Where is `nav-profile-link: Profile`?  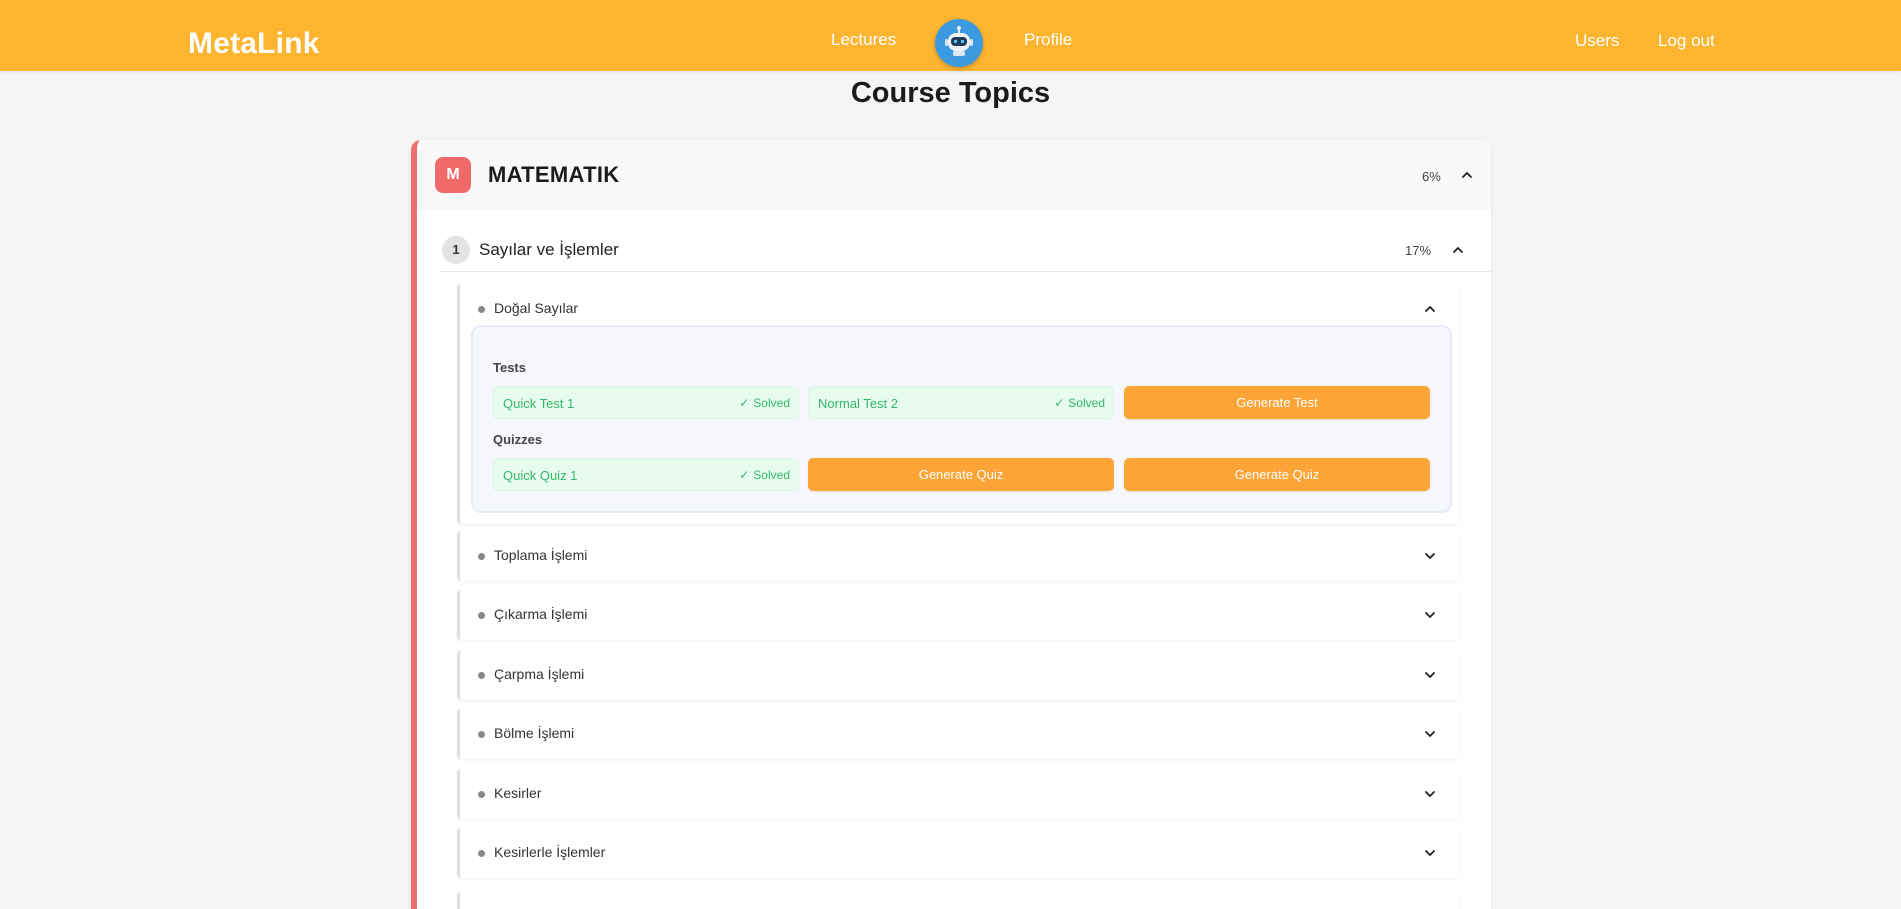 nav-profile-link: Profile is located at coordinates (1048, 40).